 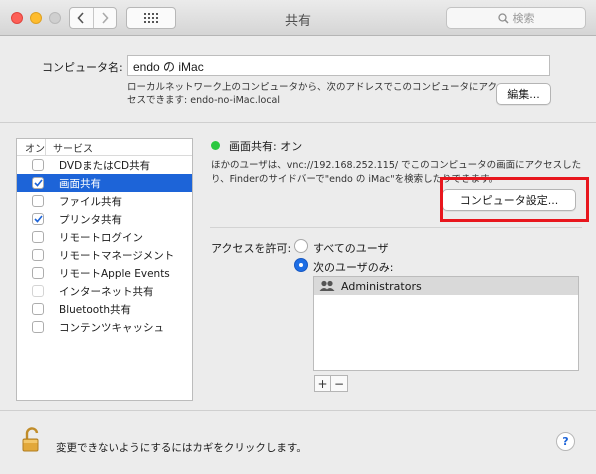 I want to click on service-label: プリンタ共有, so click(x=90, y=220).